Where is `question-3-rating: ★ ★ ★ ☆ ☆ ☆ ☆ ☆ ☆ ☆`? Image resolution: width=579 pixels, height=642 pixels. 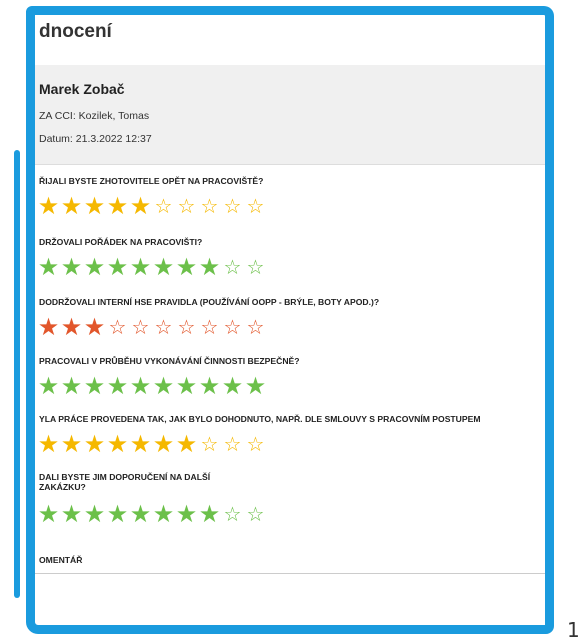 question-3-rating: ★ ★ ★ ☆ ☆ ☆ ☆ ☆ ☆ ☆ is located at coordinates (152, 327).